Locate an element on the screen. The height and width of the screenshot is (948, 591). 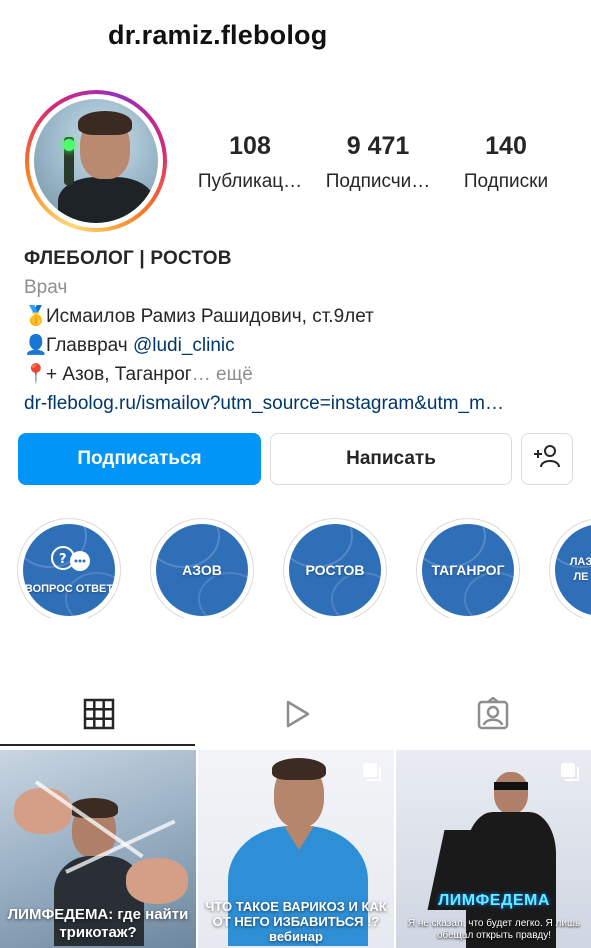
highlight-label: АЗОВ is located at coordinates (202, 569).